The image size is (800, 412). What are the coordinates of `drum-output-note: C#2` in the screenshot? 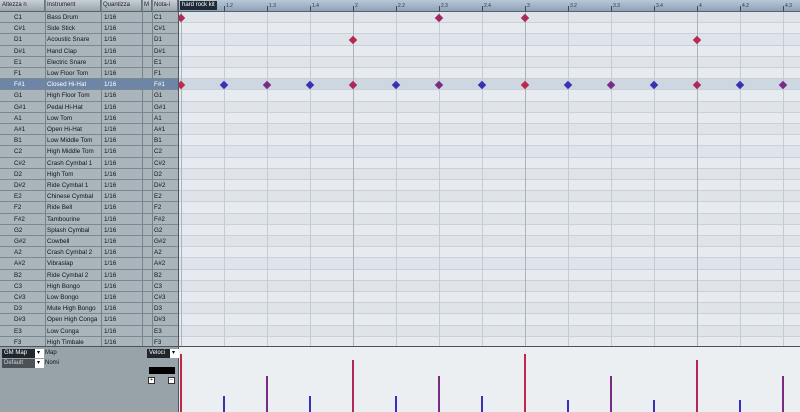 It's located at (160, 163).